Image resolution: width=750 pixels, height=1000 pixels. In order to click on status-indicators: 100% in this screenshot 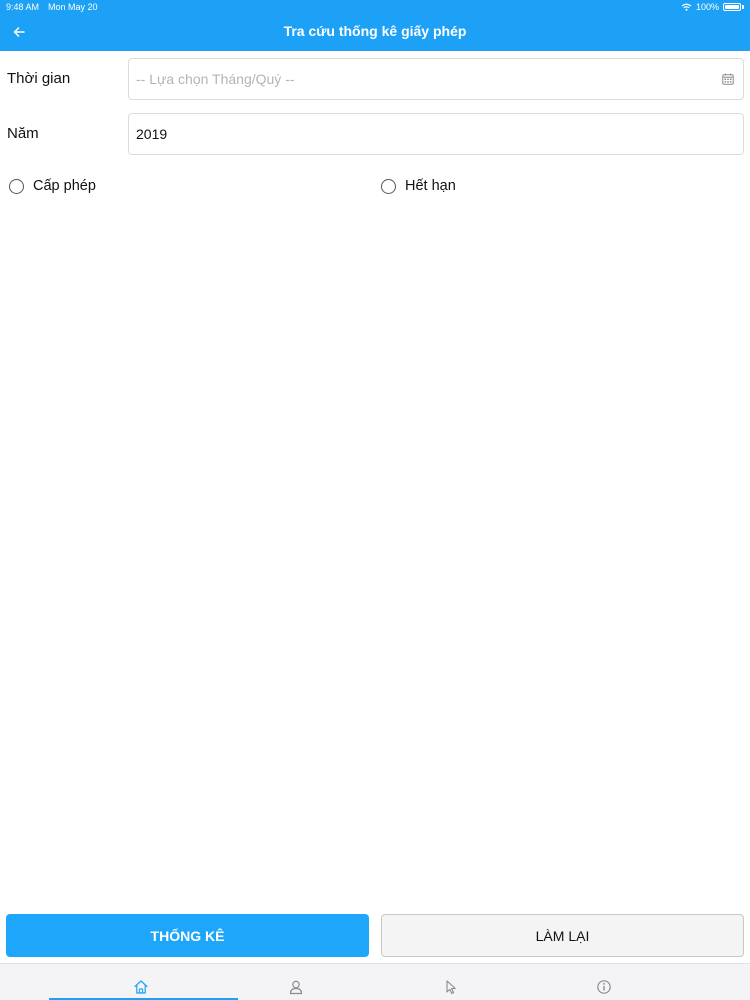, I will do `click(712, 7)`.